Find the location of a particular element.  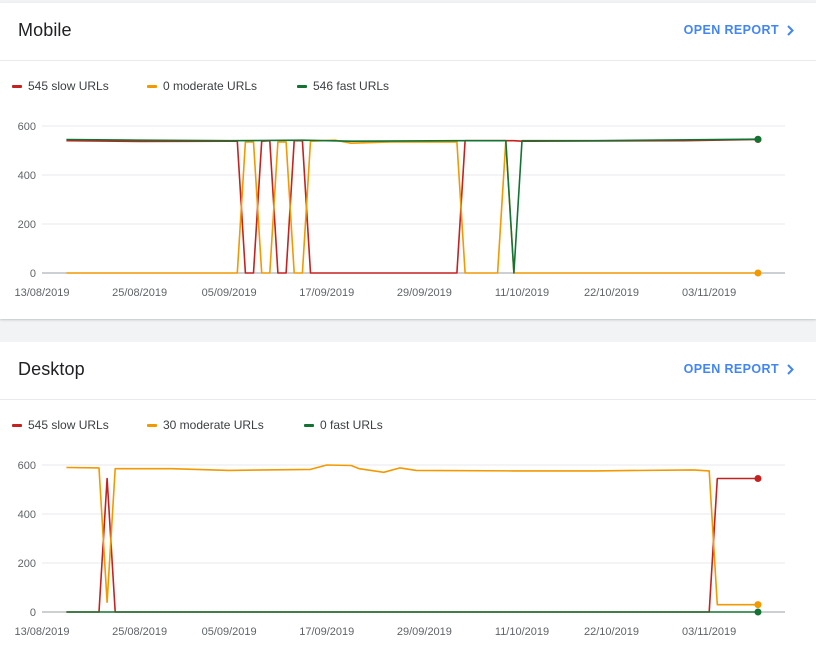

legend-label-moderate: 30 moderate URLs is located at coordinates (213, 425).